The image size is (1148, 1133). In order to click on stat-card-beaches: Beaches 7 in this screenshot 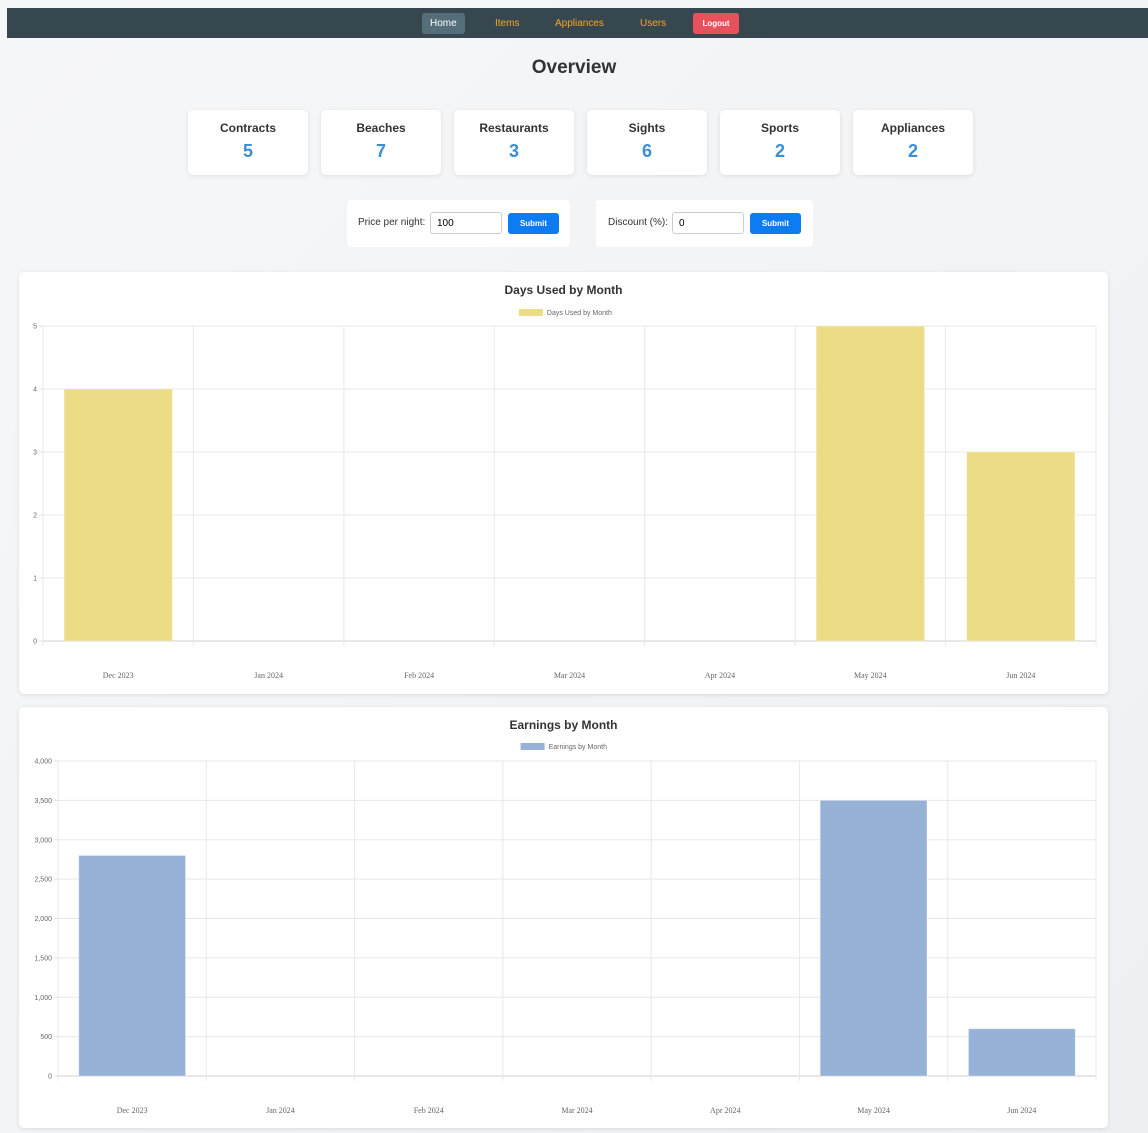, I will do `click(381, 142)`.